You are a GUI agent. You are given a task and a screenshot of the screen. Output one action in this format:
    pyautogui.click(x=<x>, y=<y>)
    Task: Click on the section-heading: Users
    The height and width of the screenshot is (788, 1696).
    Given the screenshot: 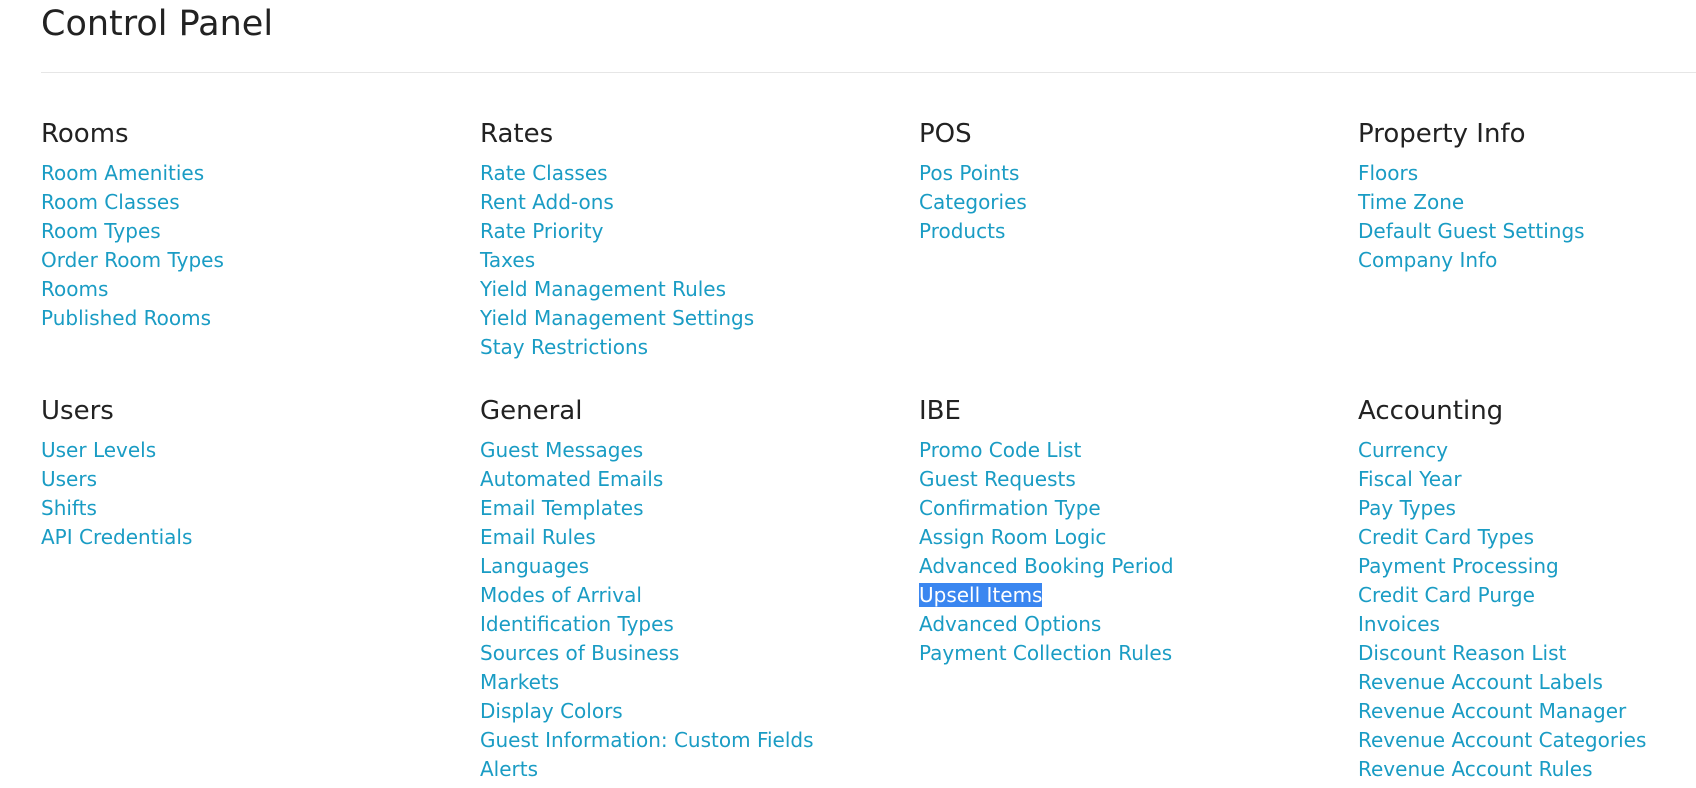 What is the action you would take?
    pyautogui.click(x=77, y=411)
    